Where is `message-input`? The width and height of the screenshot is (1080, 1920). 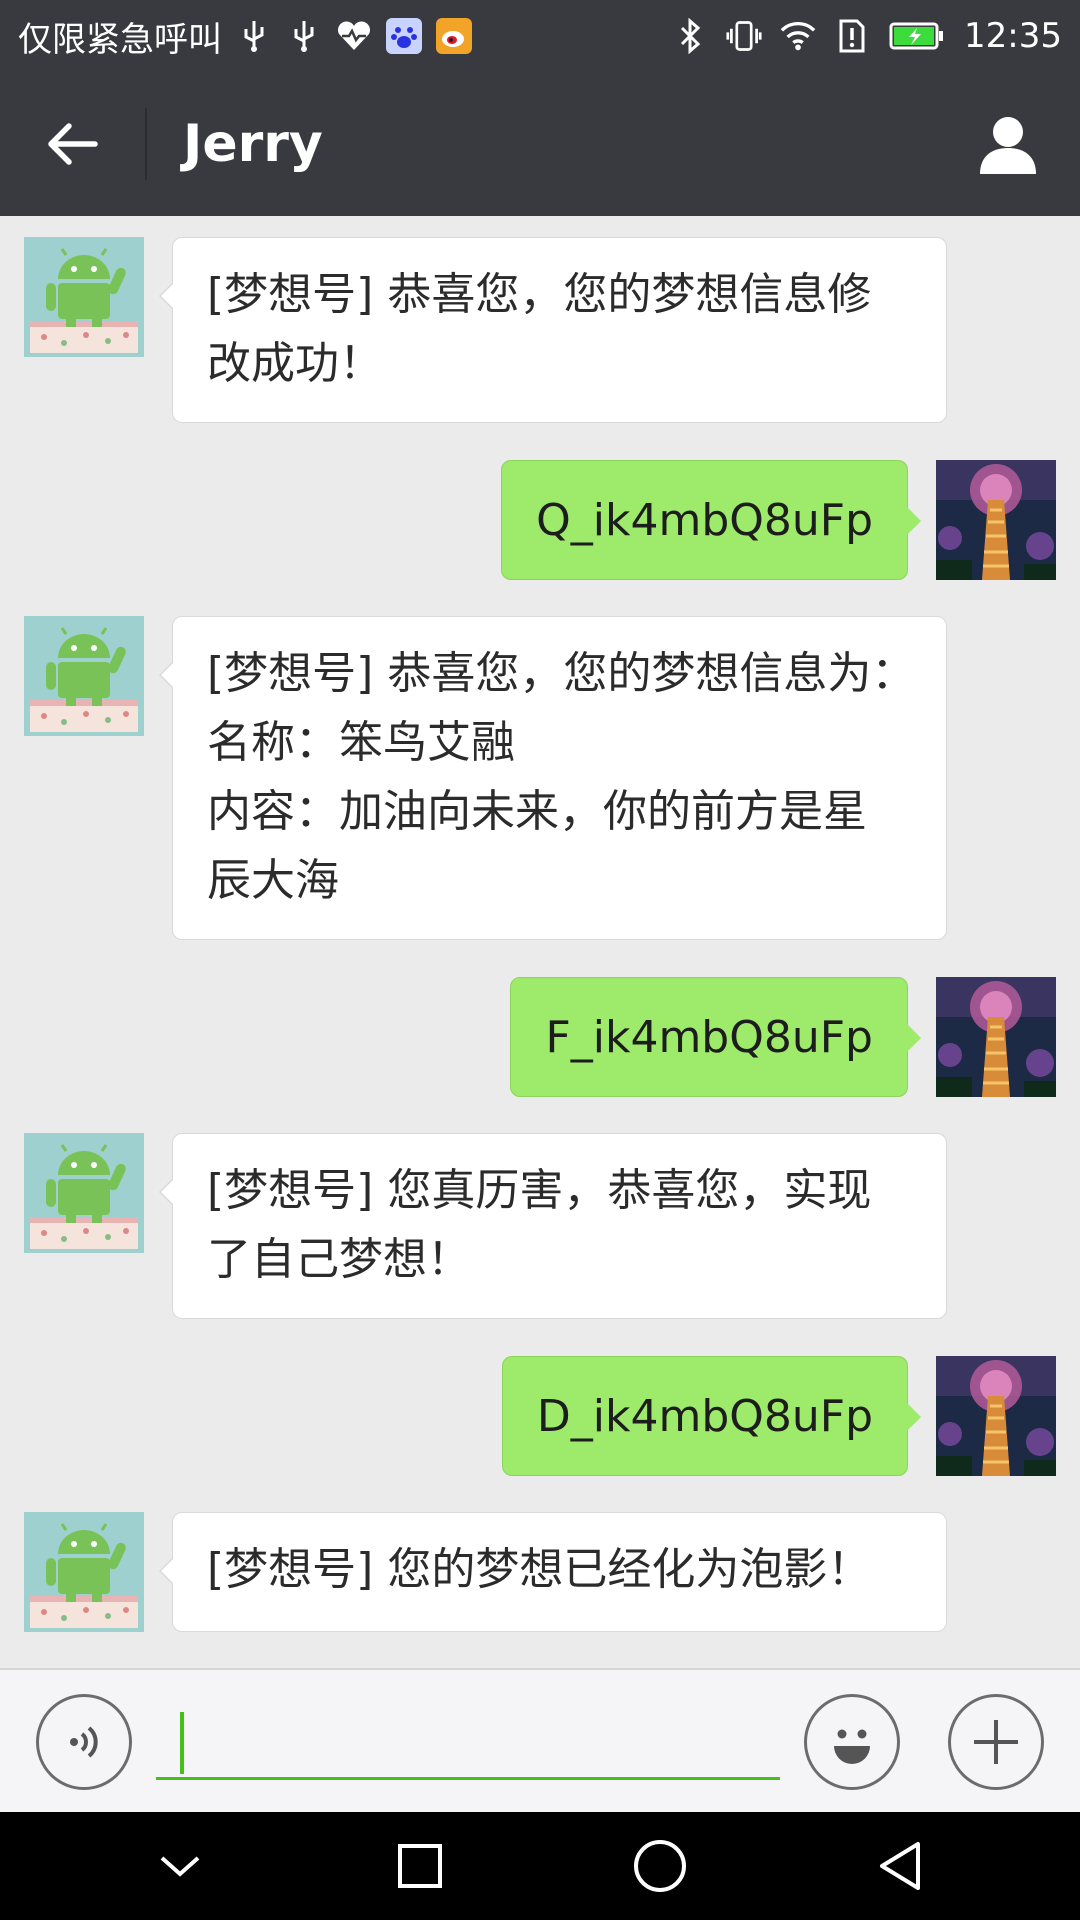
message-input is located at coordinates (468, 1745).